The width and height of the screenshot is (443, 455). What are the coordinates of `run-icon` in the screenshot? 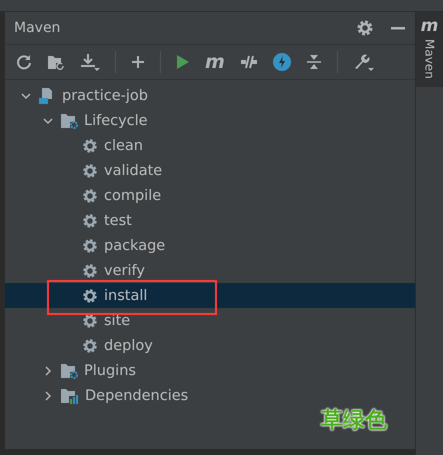 It's located at (183, 62).